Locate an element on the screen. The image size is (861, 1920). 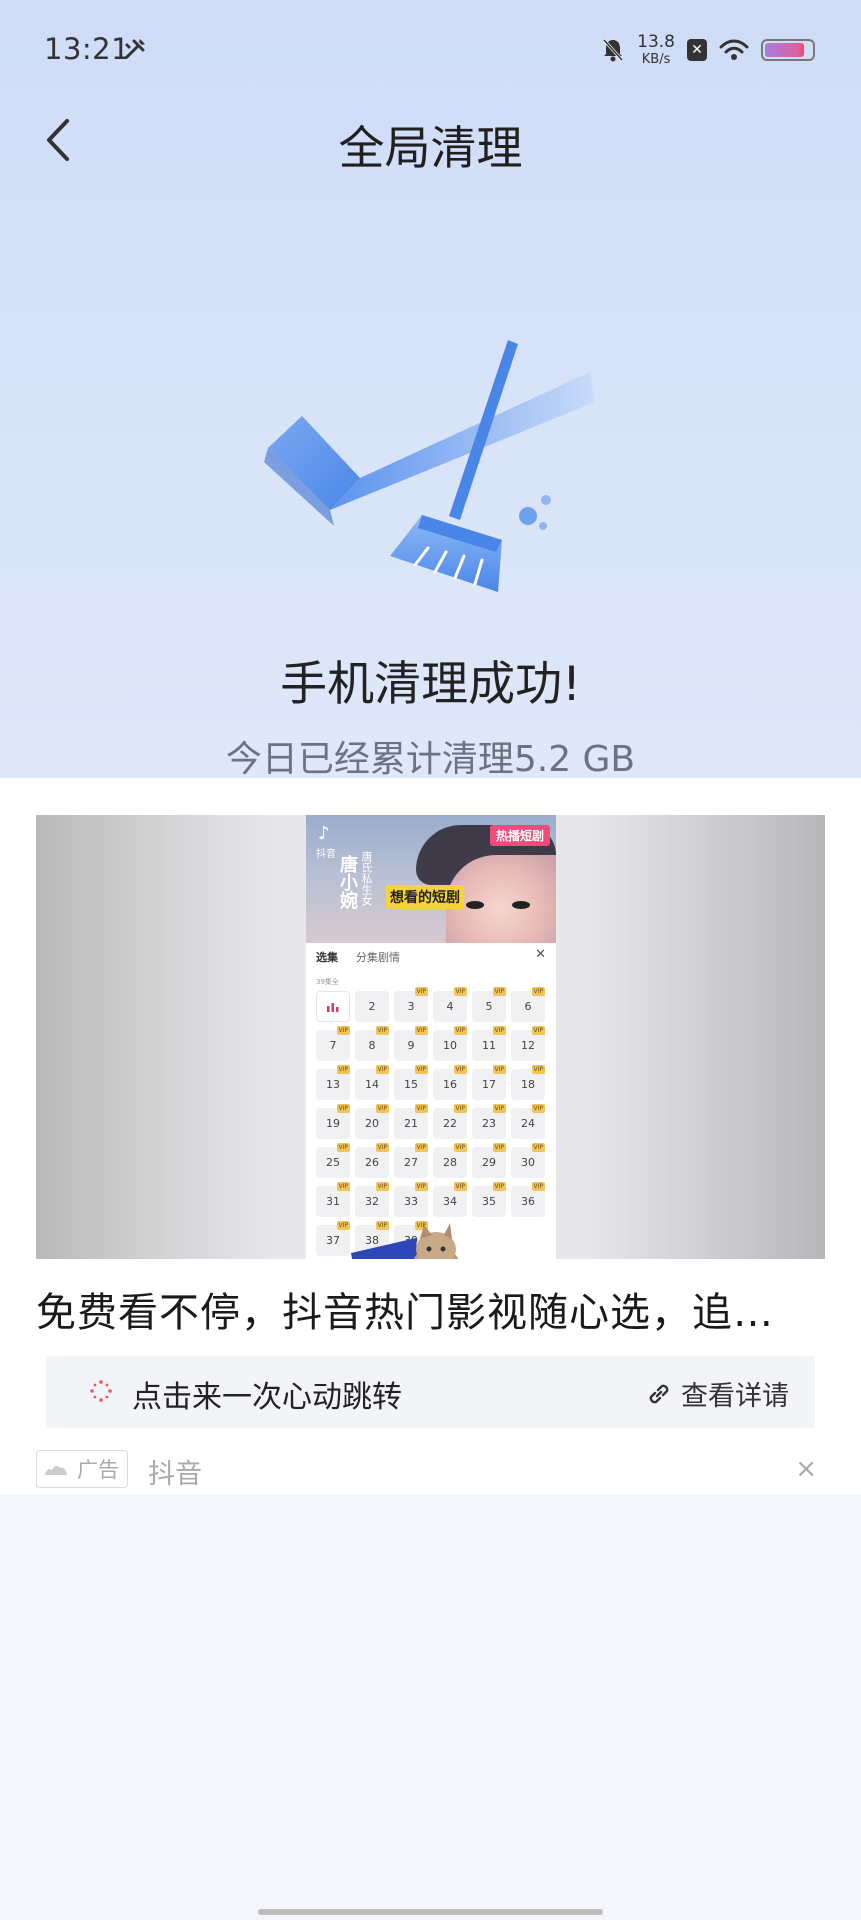
episode-number: 24 is located at coordinates (528, 1123).